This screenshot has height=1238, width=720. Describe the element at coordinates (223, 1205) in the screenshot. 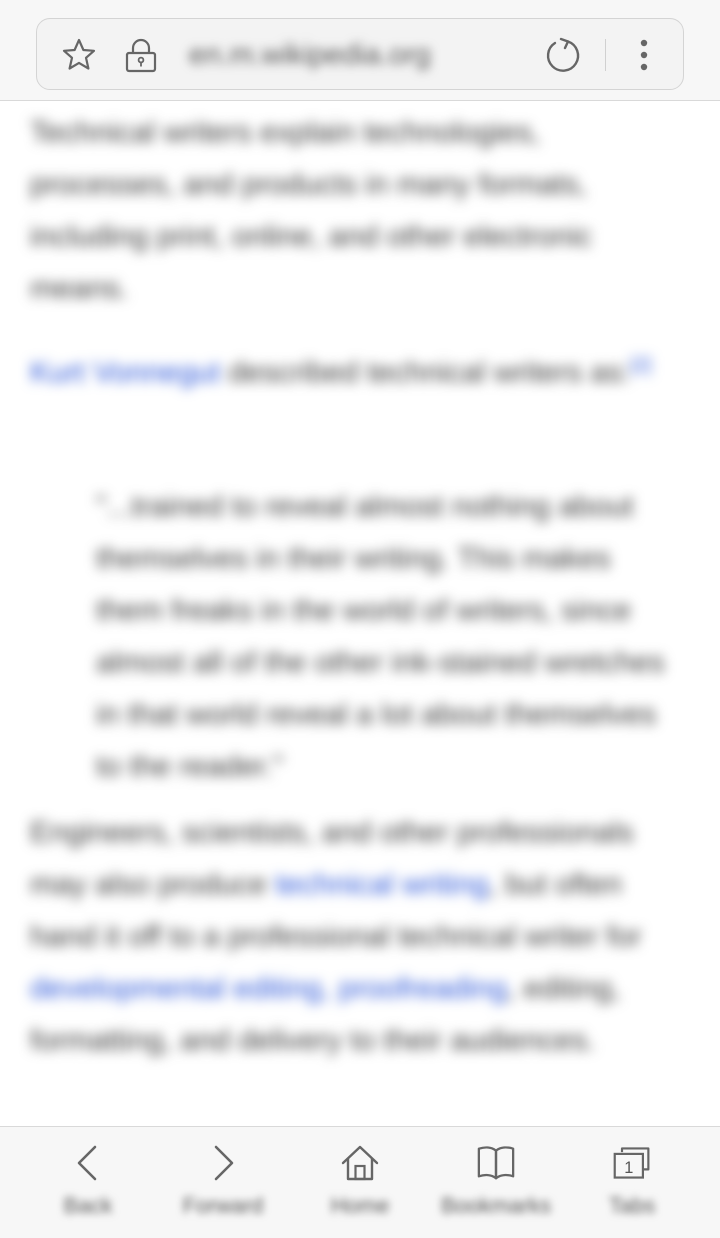

I see `forward-label: Forward` at that location.